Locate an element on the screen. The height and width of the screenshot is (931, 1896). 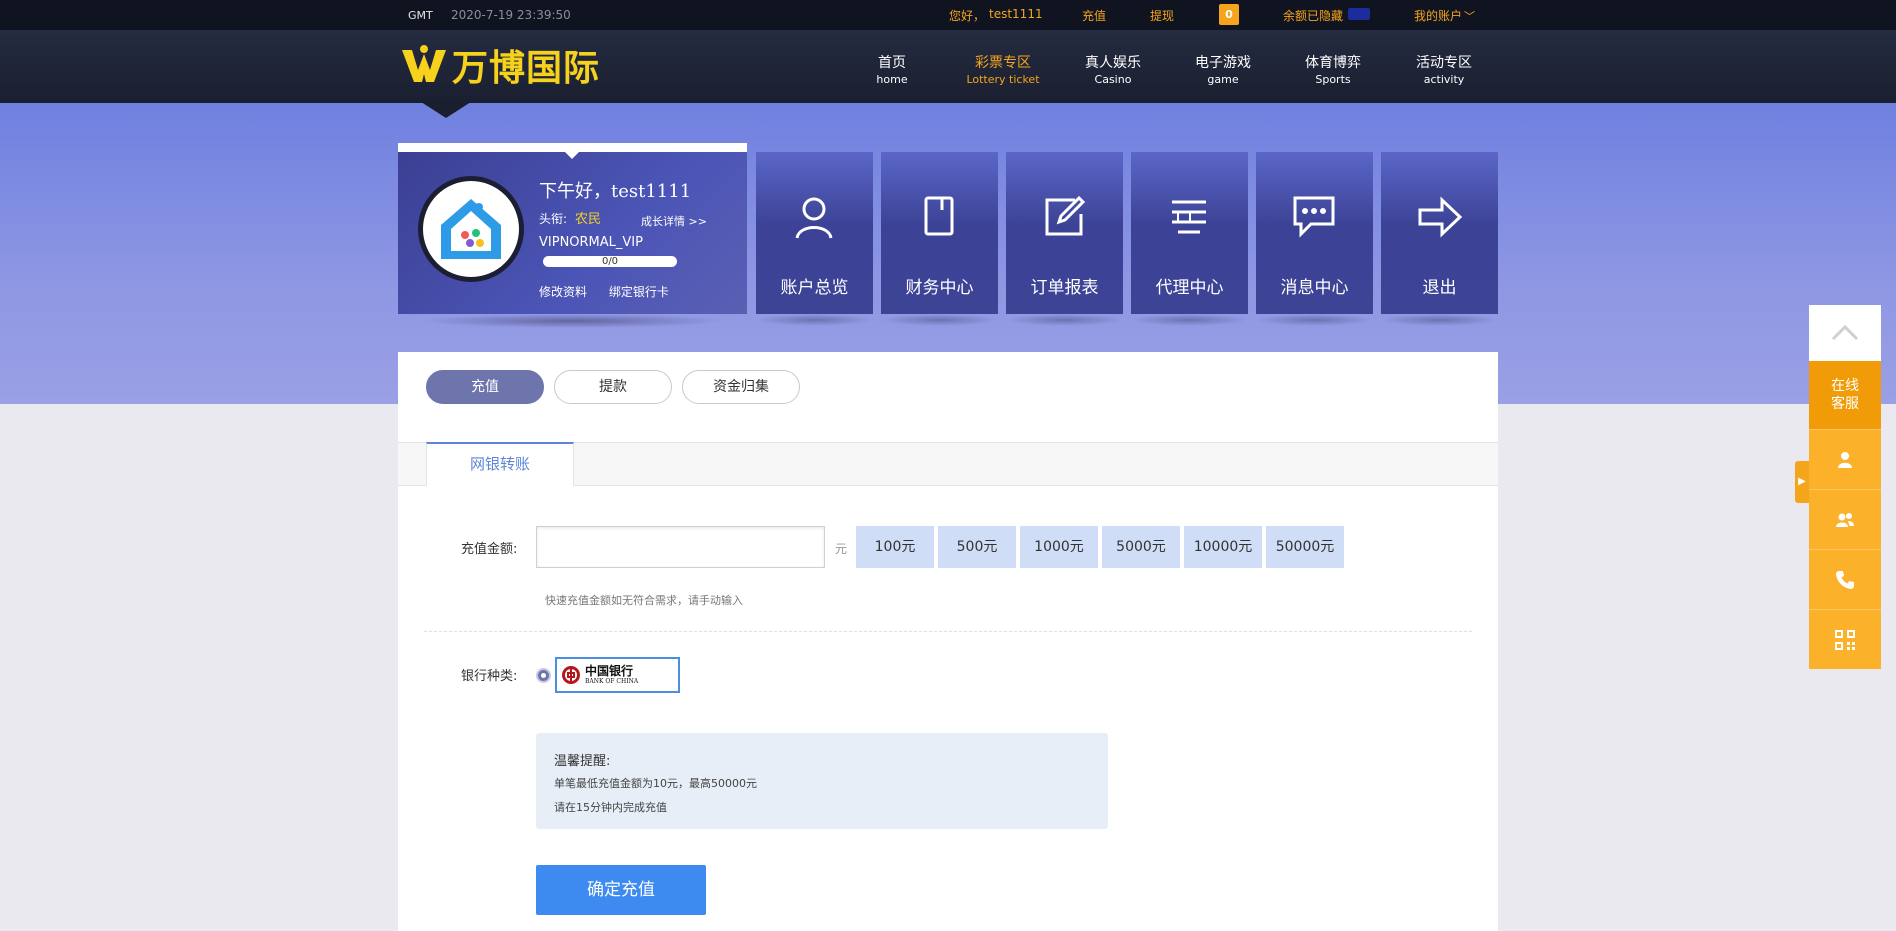
side-person-button is located at coordinates (1845, 459).